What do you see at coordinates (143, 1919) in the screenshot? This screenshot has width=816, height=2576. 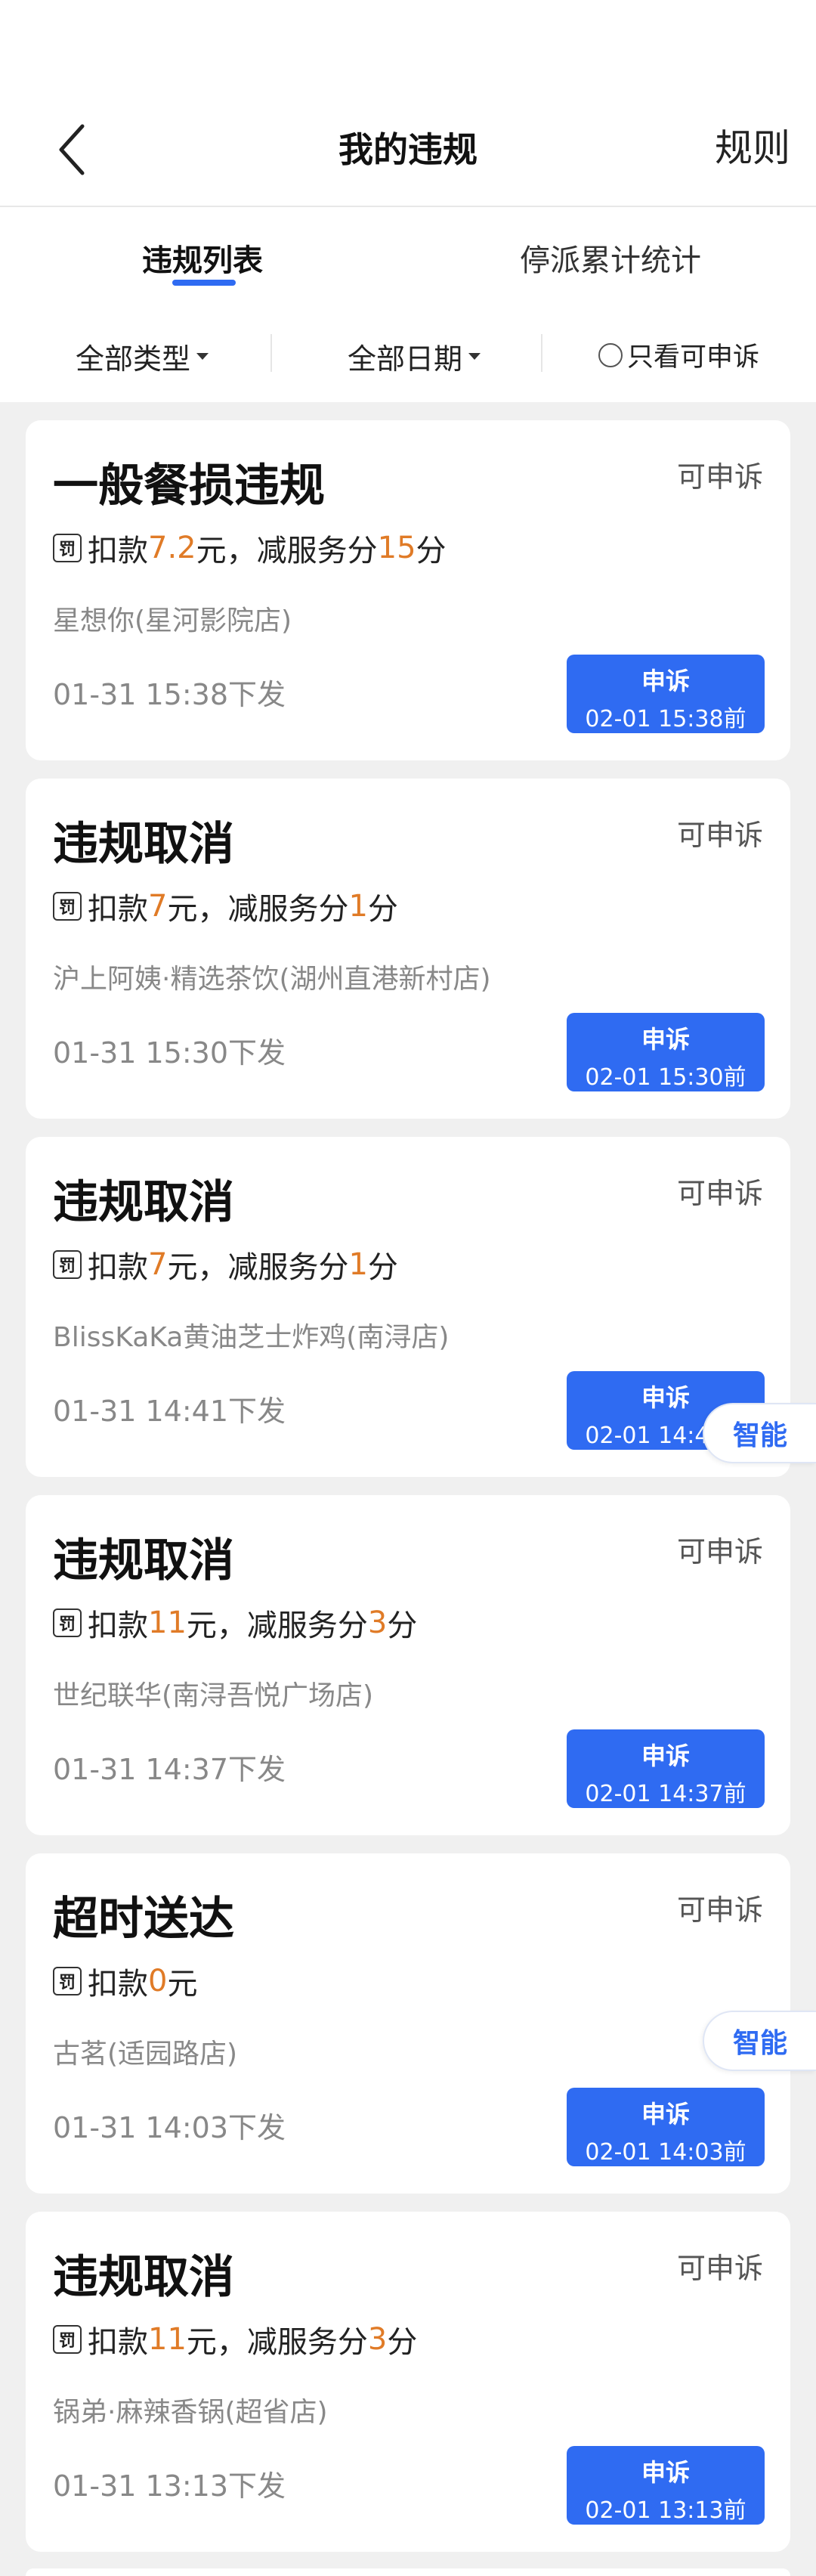 I see `violation-title: 超时送达` at bounding box center [143, 1919].